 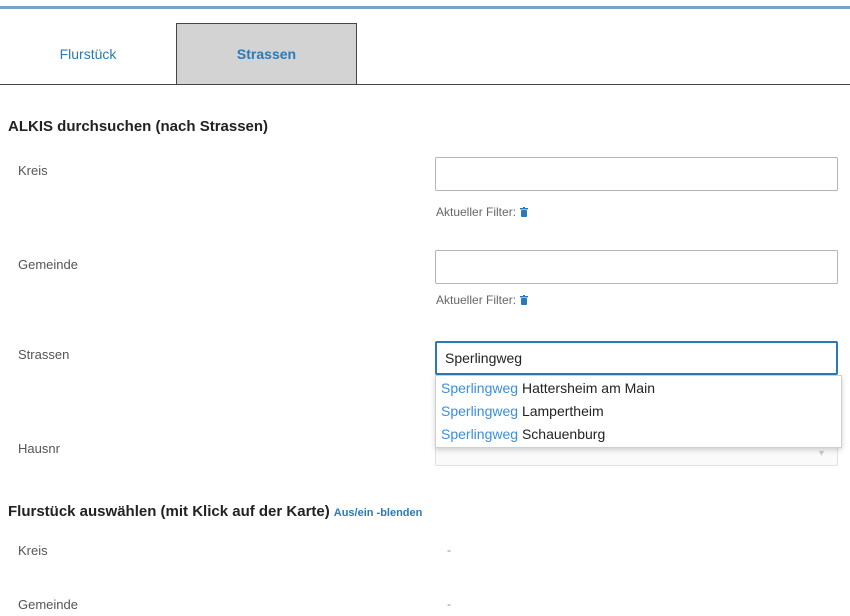 I want to click on chevron-down-icon: ▾, so click(x=822, y=453).